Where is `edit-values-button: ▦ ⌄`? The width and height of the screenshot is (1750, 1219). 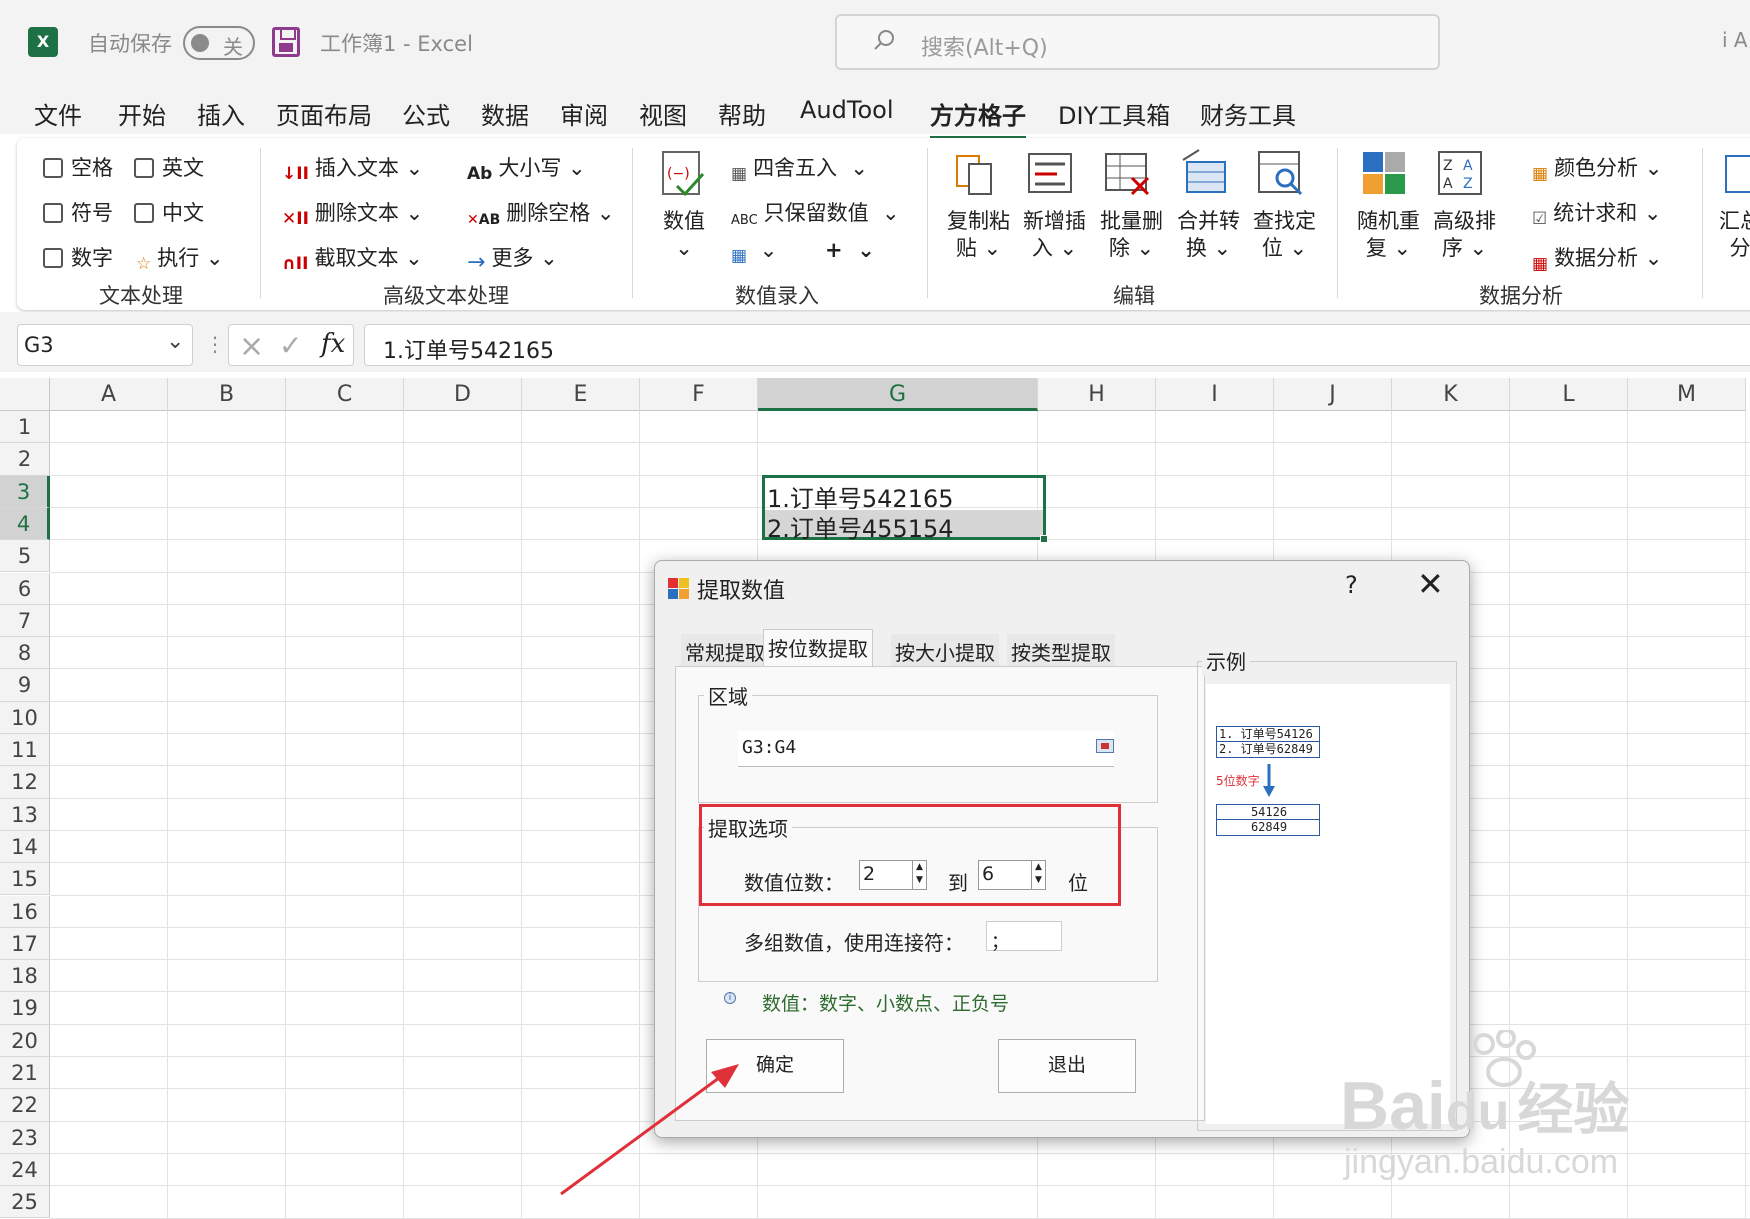 edit-values-button: ▦ ⌄ is located at coordinates (754, 252).